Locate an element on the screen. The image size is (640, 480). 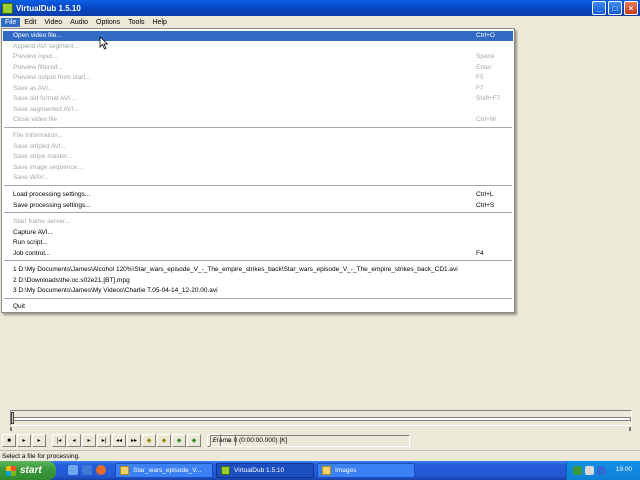
menu-audio: Audio is located at coordinates (79, 22).